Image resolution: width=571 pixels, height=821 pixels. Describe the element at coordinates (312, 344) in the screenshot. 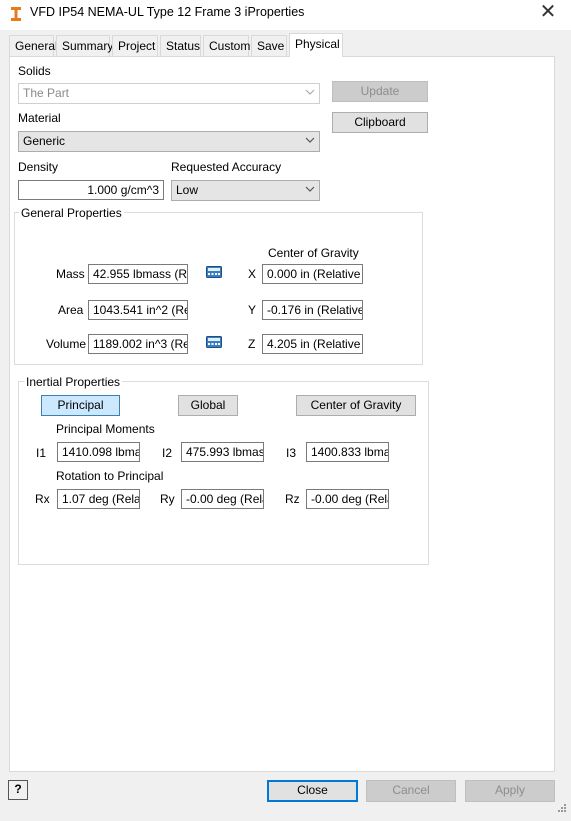

I see `cog-z-field: 4.205 in (Relative E` at that location.